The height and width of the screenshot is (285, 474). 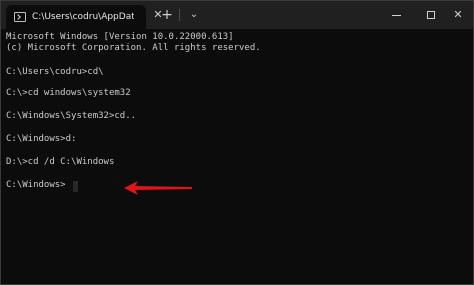 What do you see at coordinates (60, 162) in the screenshot?
I see `console-line: D:\>cd /d C:\Windows` at bounding box center [60, 162].